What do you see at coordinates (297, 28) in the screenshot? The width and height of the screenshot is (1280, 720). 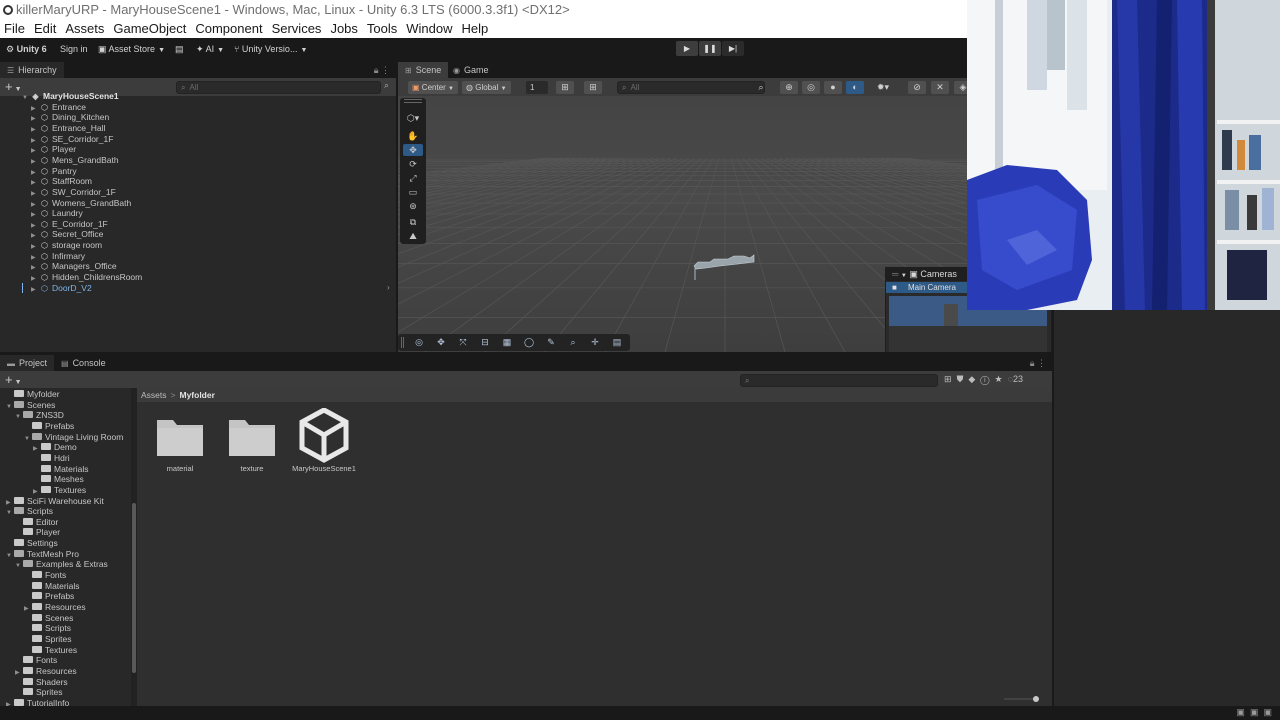 I see `menu-services: Services` at bounding box center [297, 28].